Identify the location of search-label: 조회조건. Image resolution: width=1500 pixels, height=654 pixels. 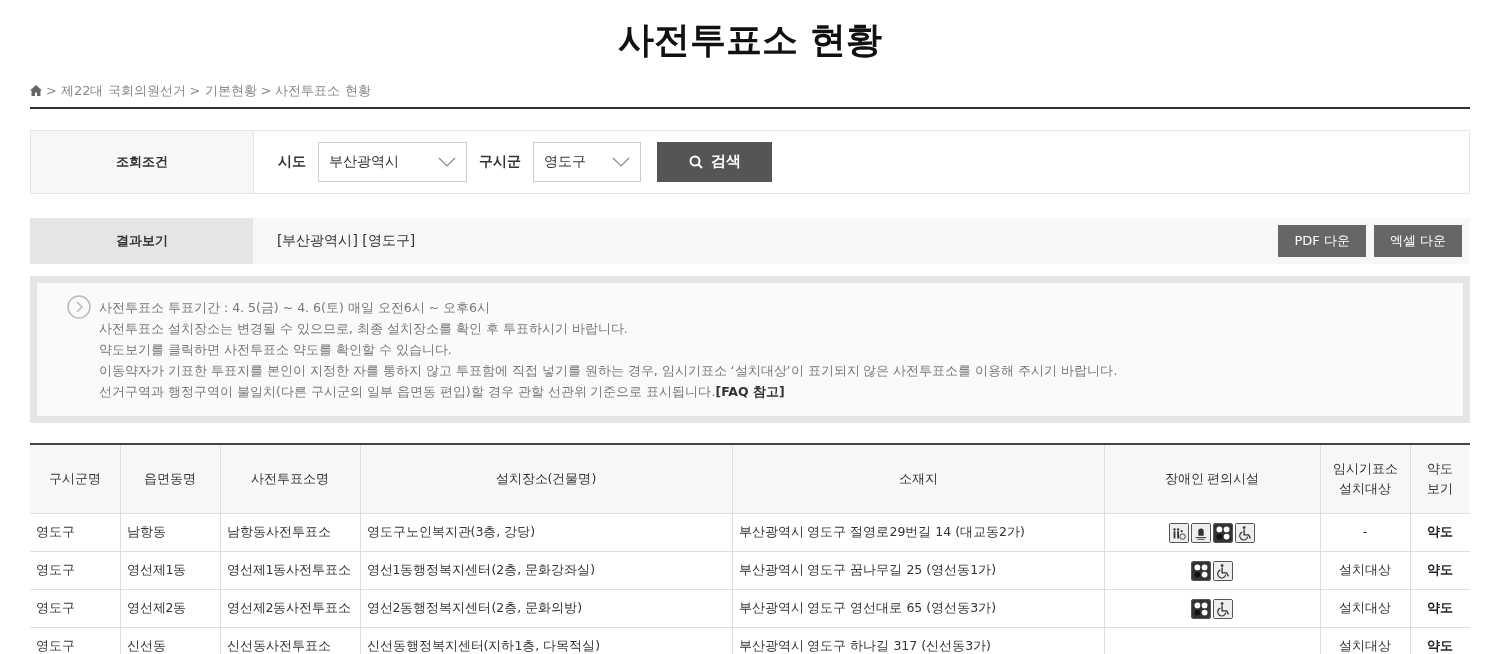
(142, 161).